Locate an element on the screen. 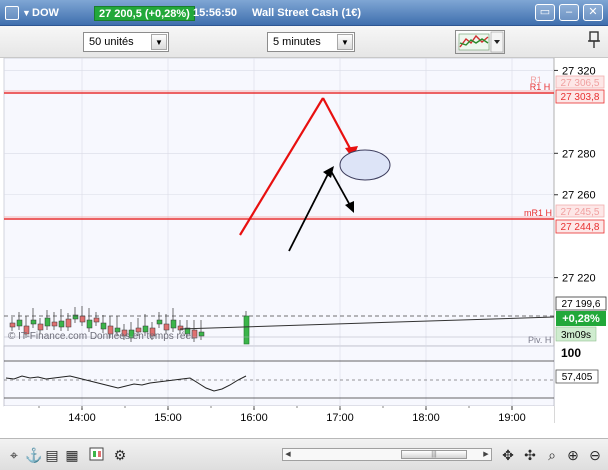 The height and width of the screenshot is (470, 608). pivot-label: Piv. H is located at coordinates (539, 340).